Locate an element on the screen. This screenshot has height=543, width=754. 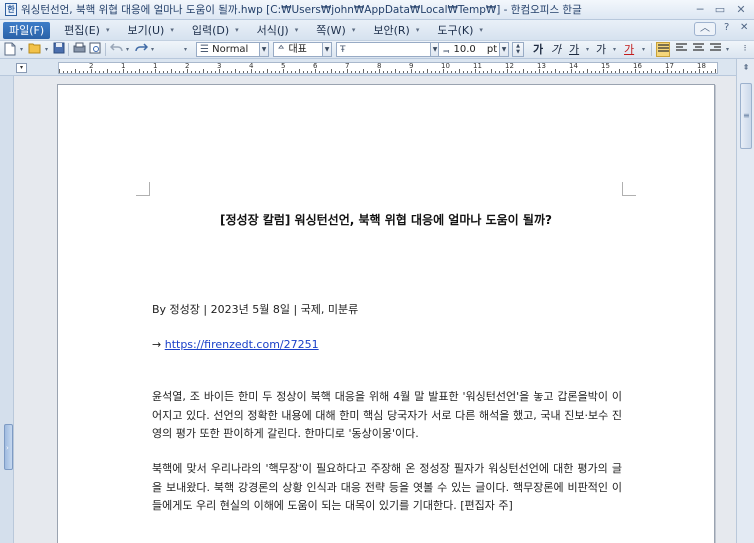
font-face-select: Ŧ is located at coordinates (383, 49).